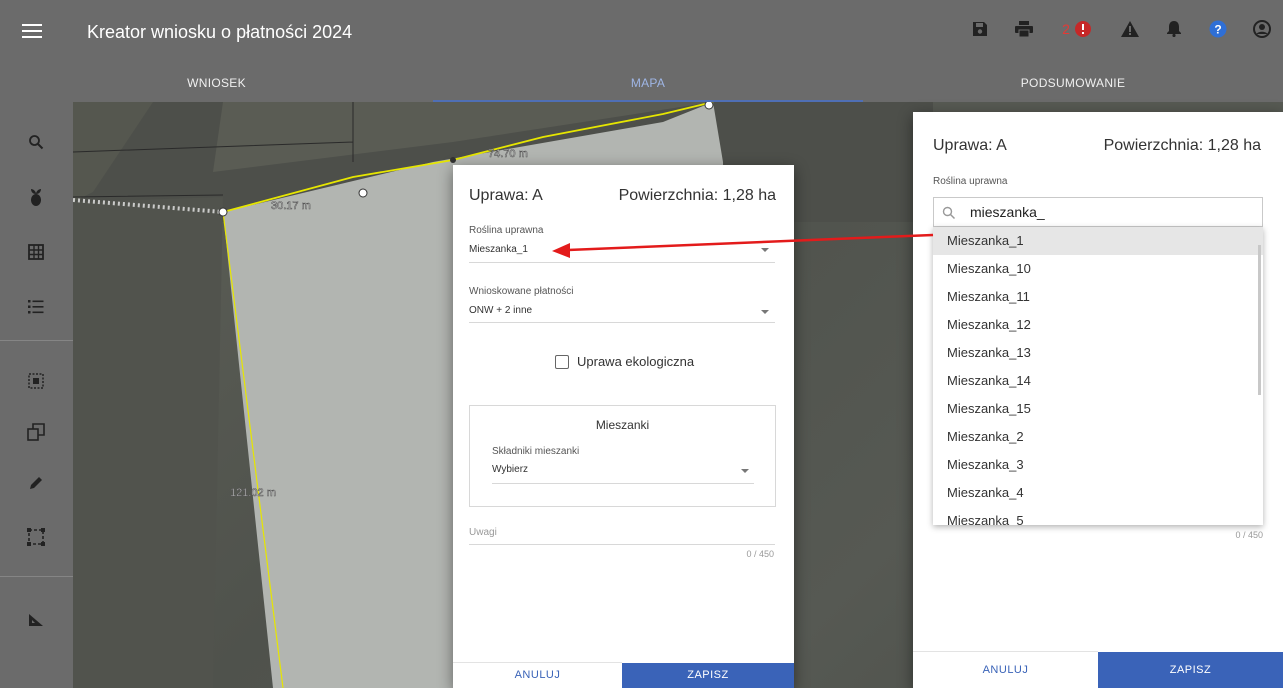 This screenshot has height=688, width=1283. Describe the element at coordinates (1098, 465) in the screenshot. I see `dropdown-option: Mieszanka_3` at that location.